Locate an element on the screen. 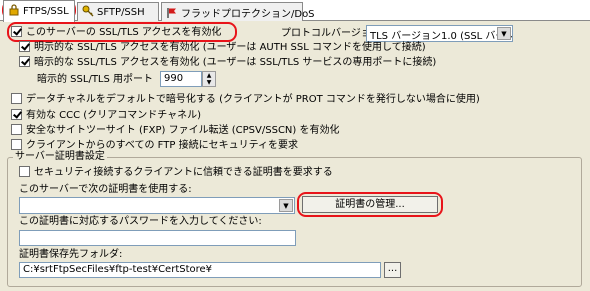  key-icon is located at coordinates (88, 11).